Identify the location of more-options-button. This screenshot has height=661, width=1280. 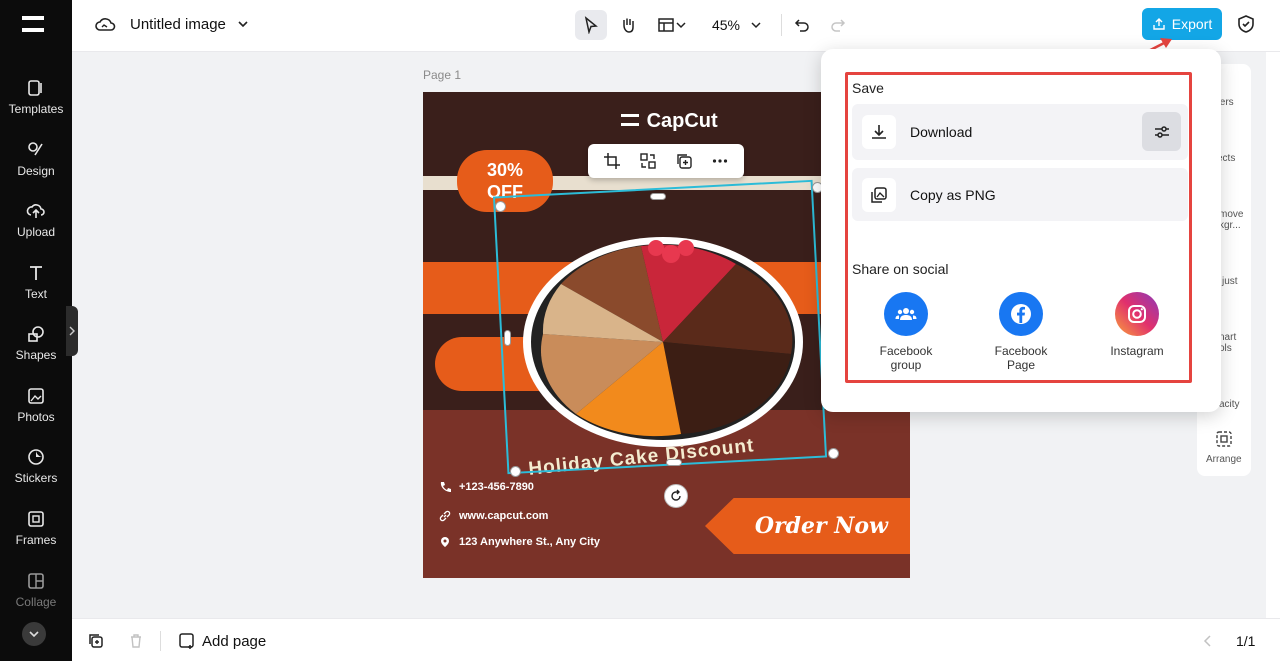
(720, 161).